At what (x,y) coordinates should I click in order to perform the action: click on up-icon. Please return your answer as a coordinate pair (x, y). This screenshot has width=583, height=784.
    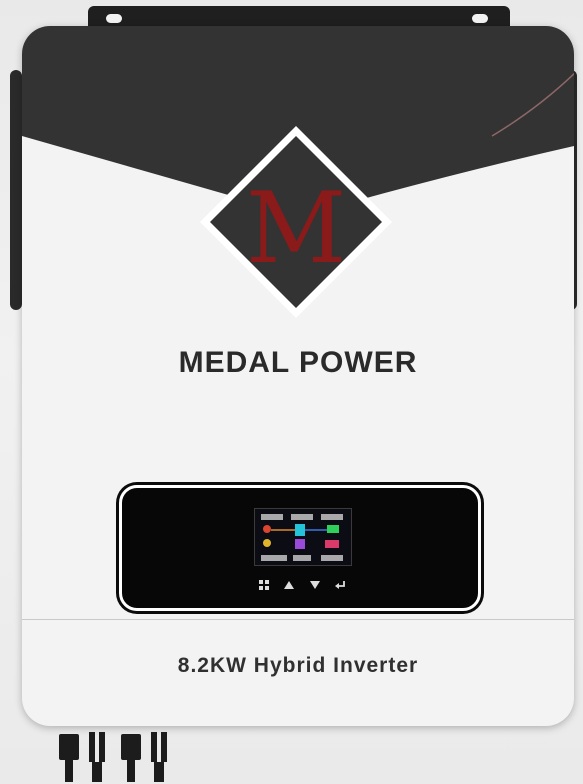
    Looking at the image, I should click on (289, 585).